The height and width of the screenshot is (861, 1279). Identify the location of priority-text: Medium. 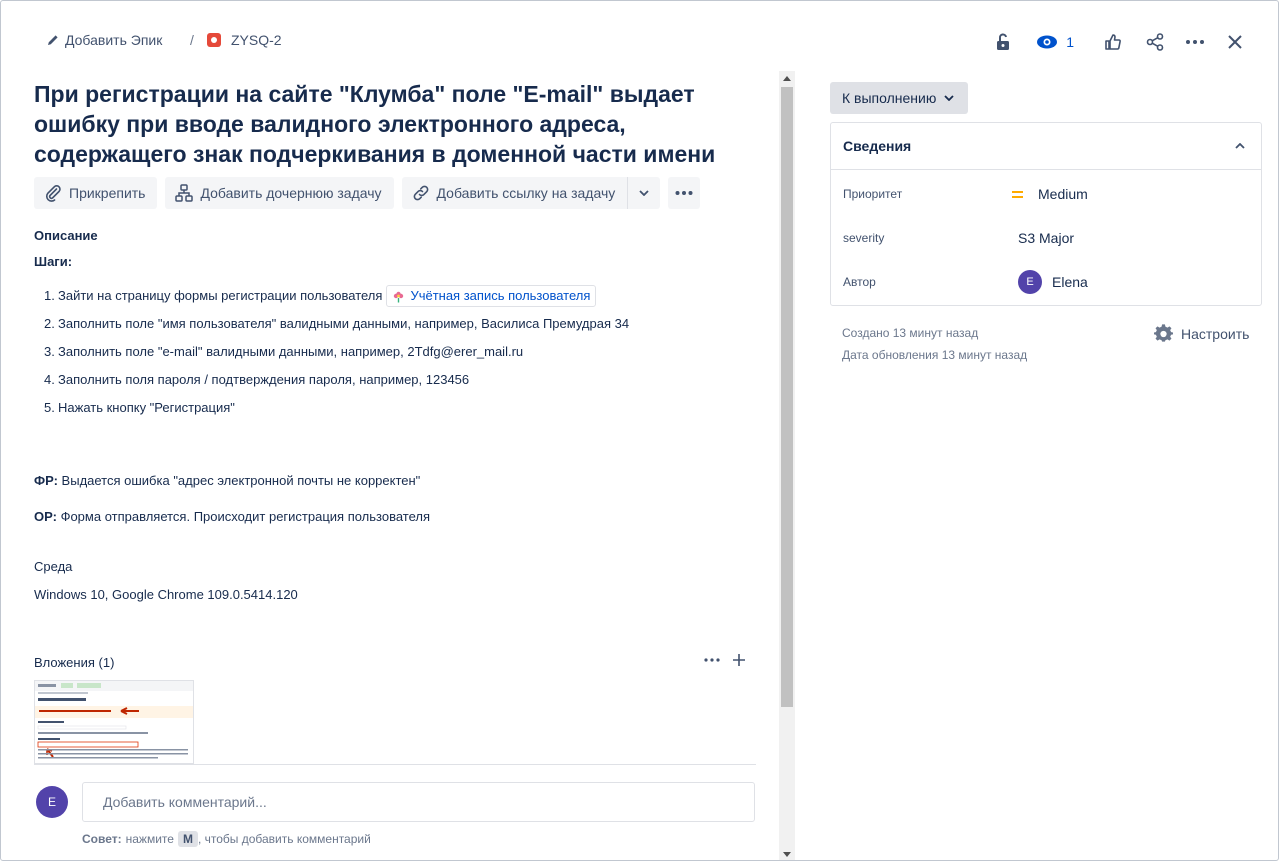
(1063, 194).